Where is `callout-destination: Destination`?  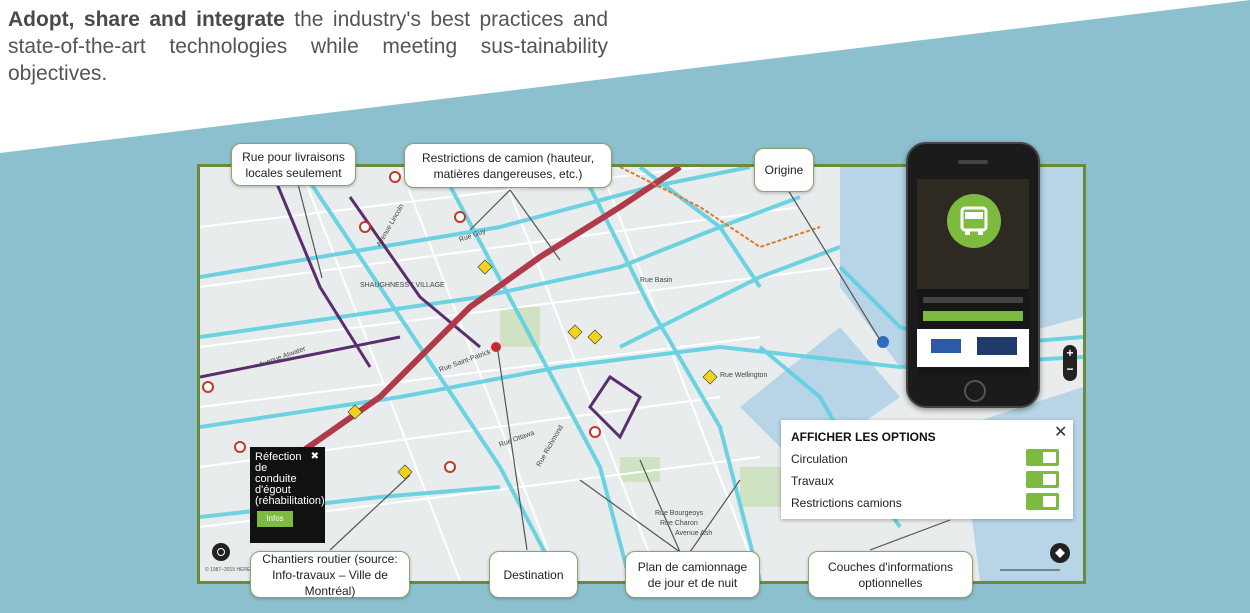 callout-destination: Destination is located at coordinates (533, 574).